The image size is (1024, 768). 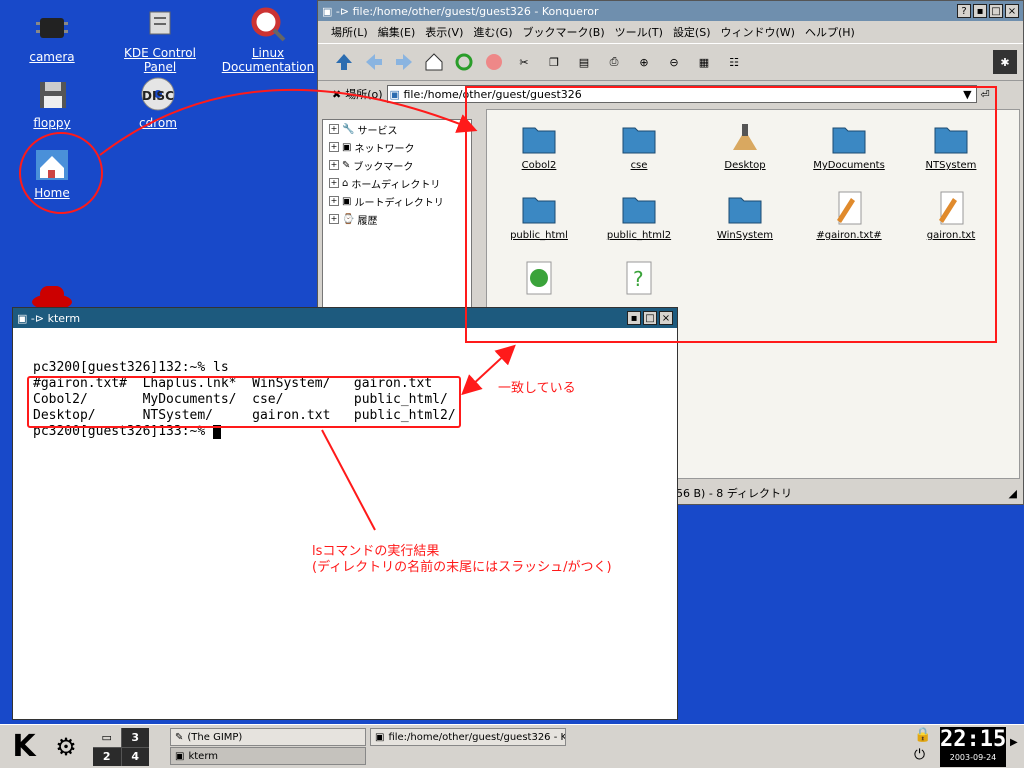 I want to click on wrench-icon: 🔧, so click(x=348, y=129).